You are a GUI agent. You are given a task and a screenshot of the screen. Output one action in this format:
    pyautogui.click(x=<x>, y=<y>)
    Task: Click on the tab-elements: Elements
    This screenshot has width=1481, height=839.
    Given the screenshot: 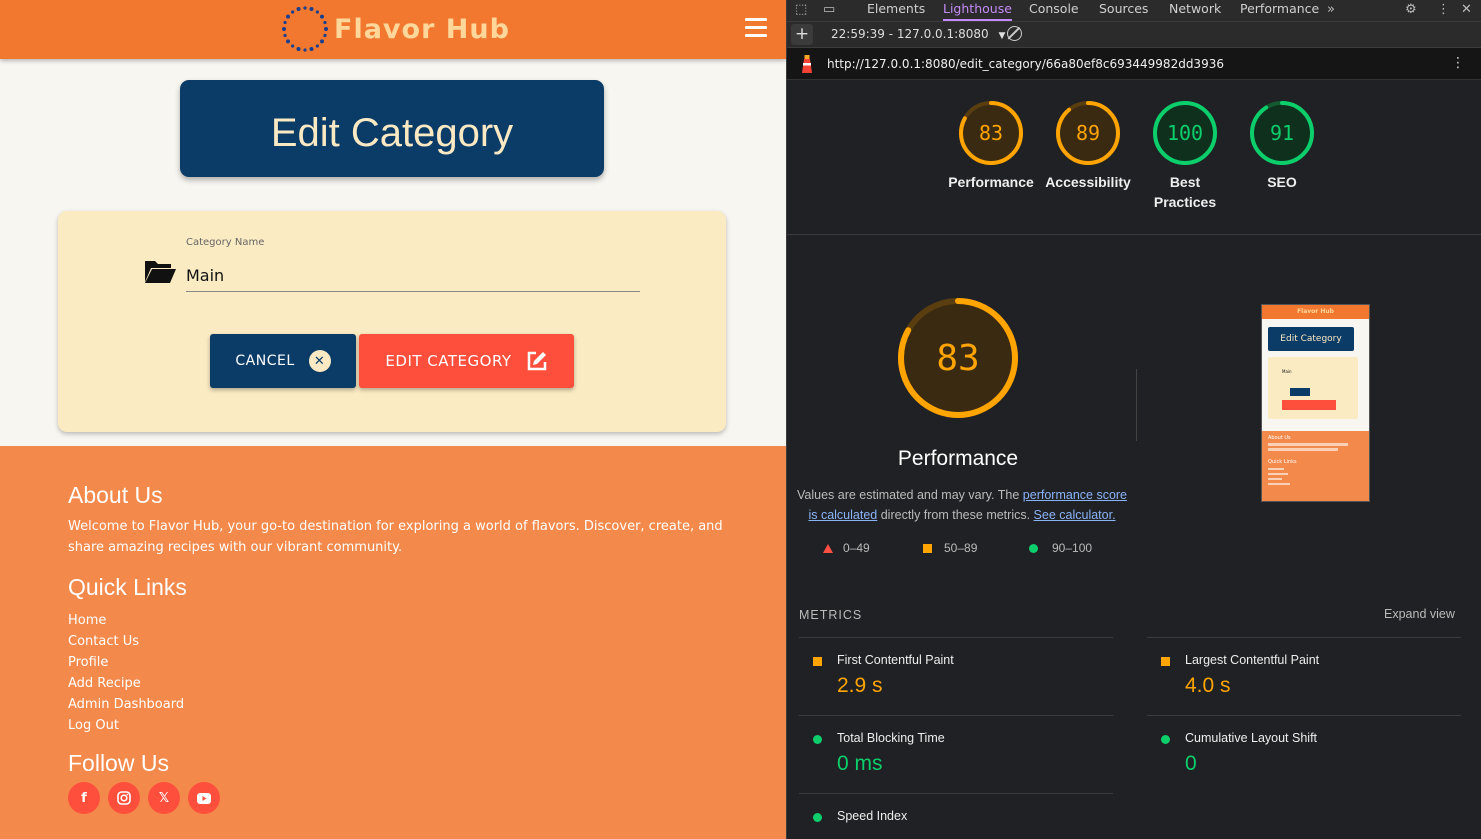 What is the action you would take?
    pyautogui.click(x=896, y=8)
    